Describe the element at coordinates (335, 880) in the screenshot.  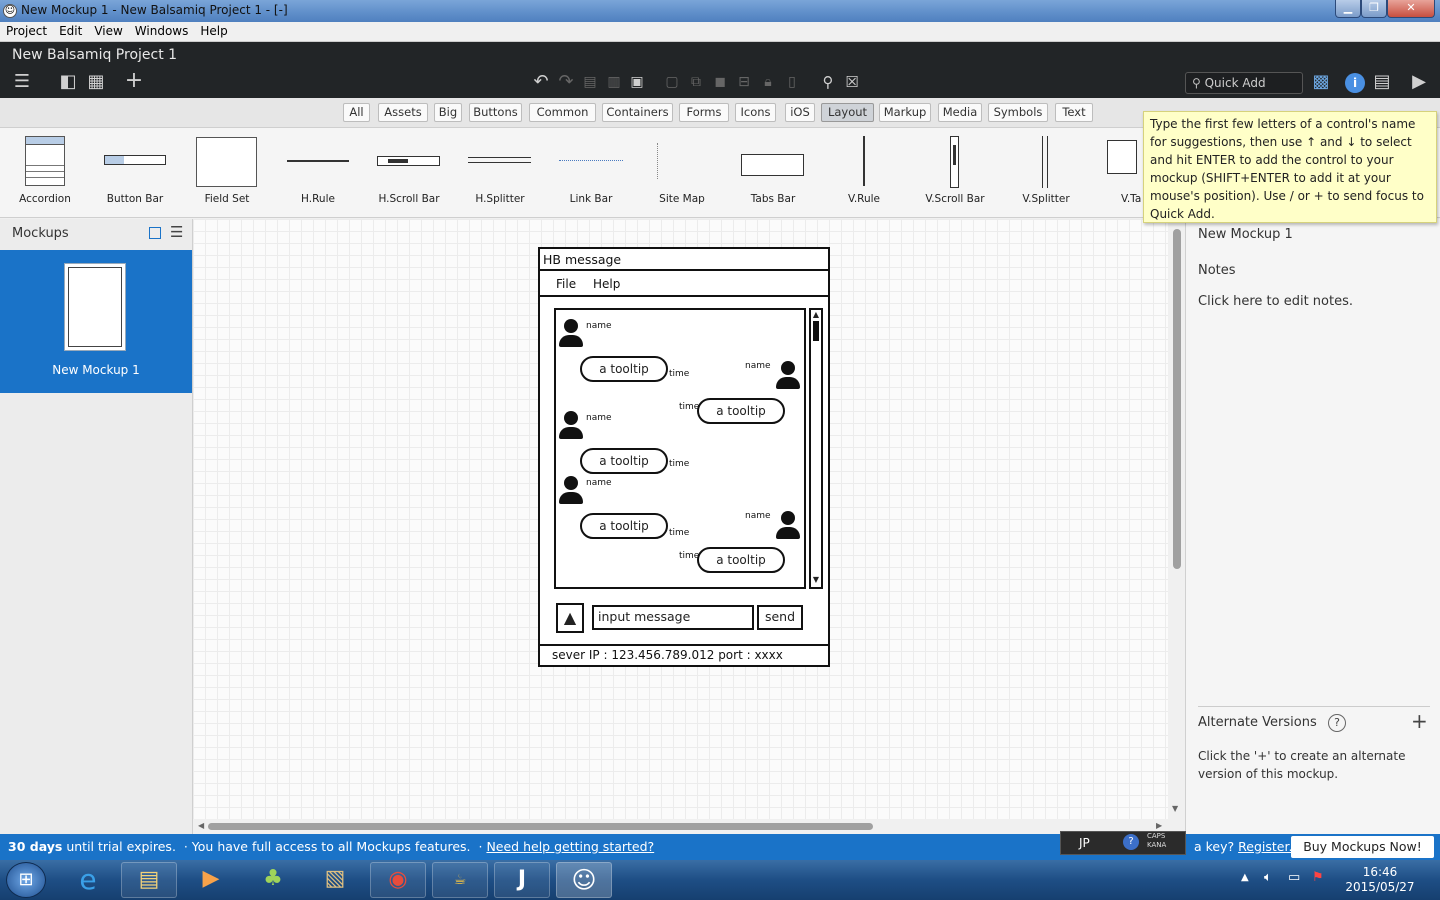
I see `archive-icon: ▧` at that location.